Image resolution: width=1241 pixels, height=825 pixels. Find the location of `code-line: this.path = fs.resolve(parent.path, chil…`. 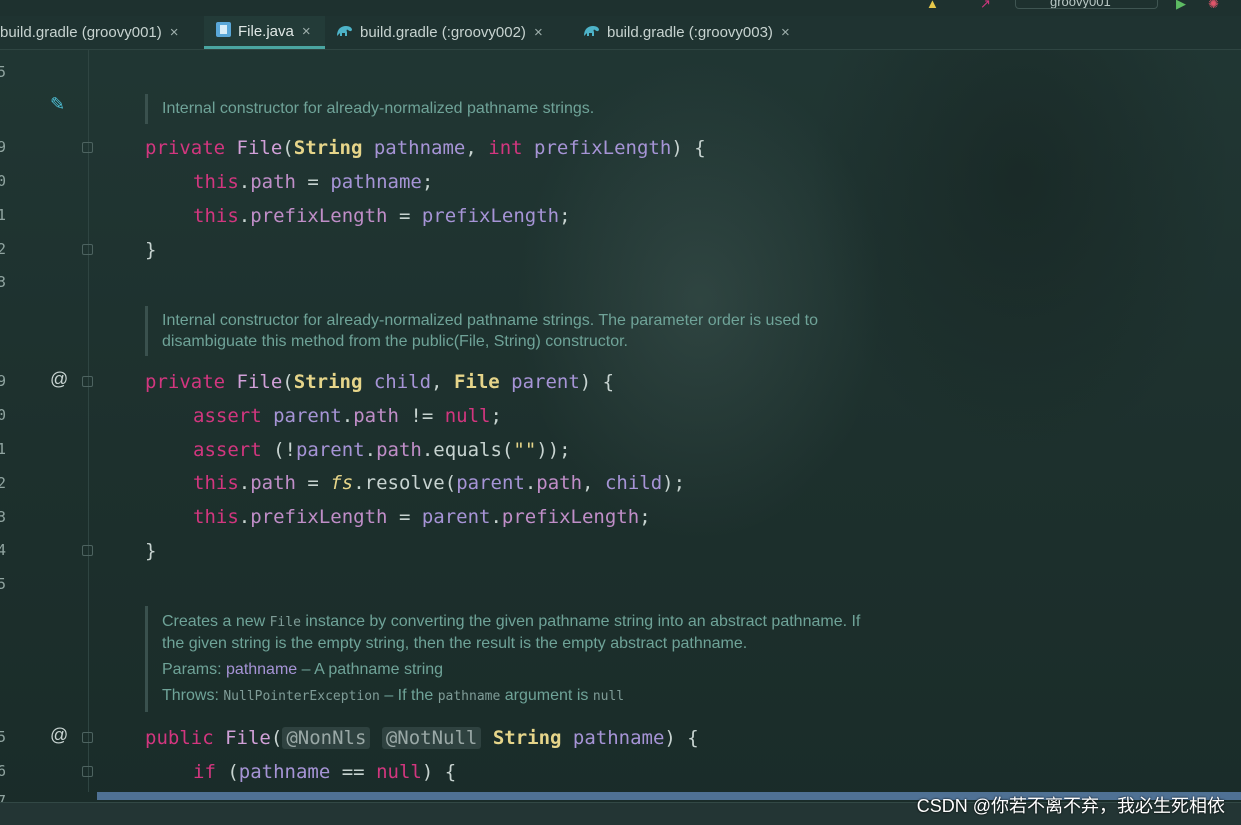

code-line: this.path = fs.resolve(parent.path, chil… is located at coordinates (439, 483).